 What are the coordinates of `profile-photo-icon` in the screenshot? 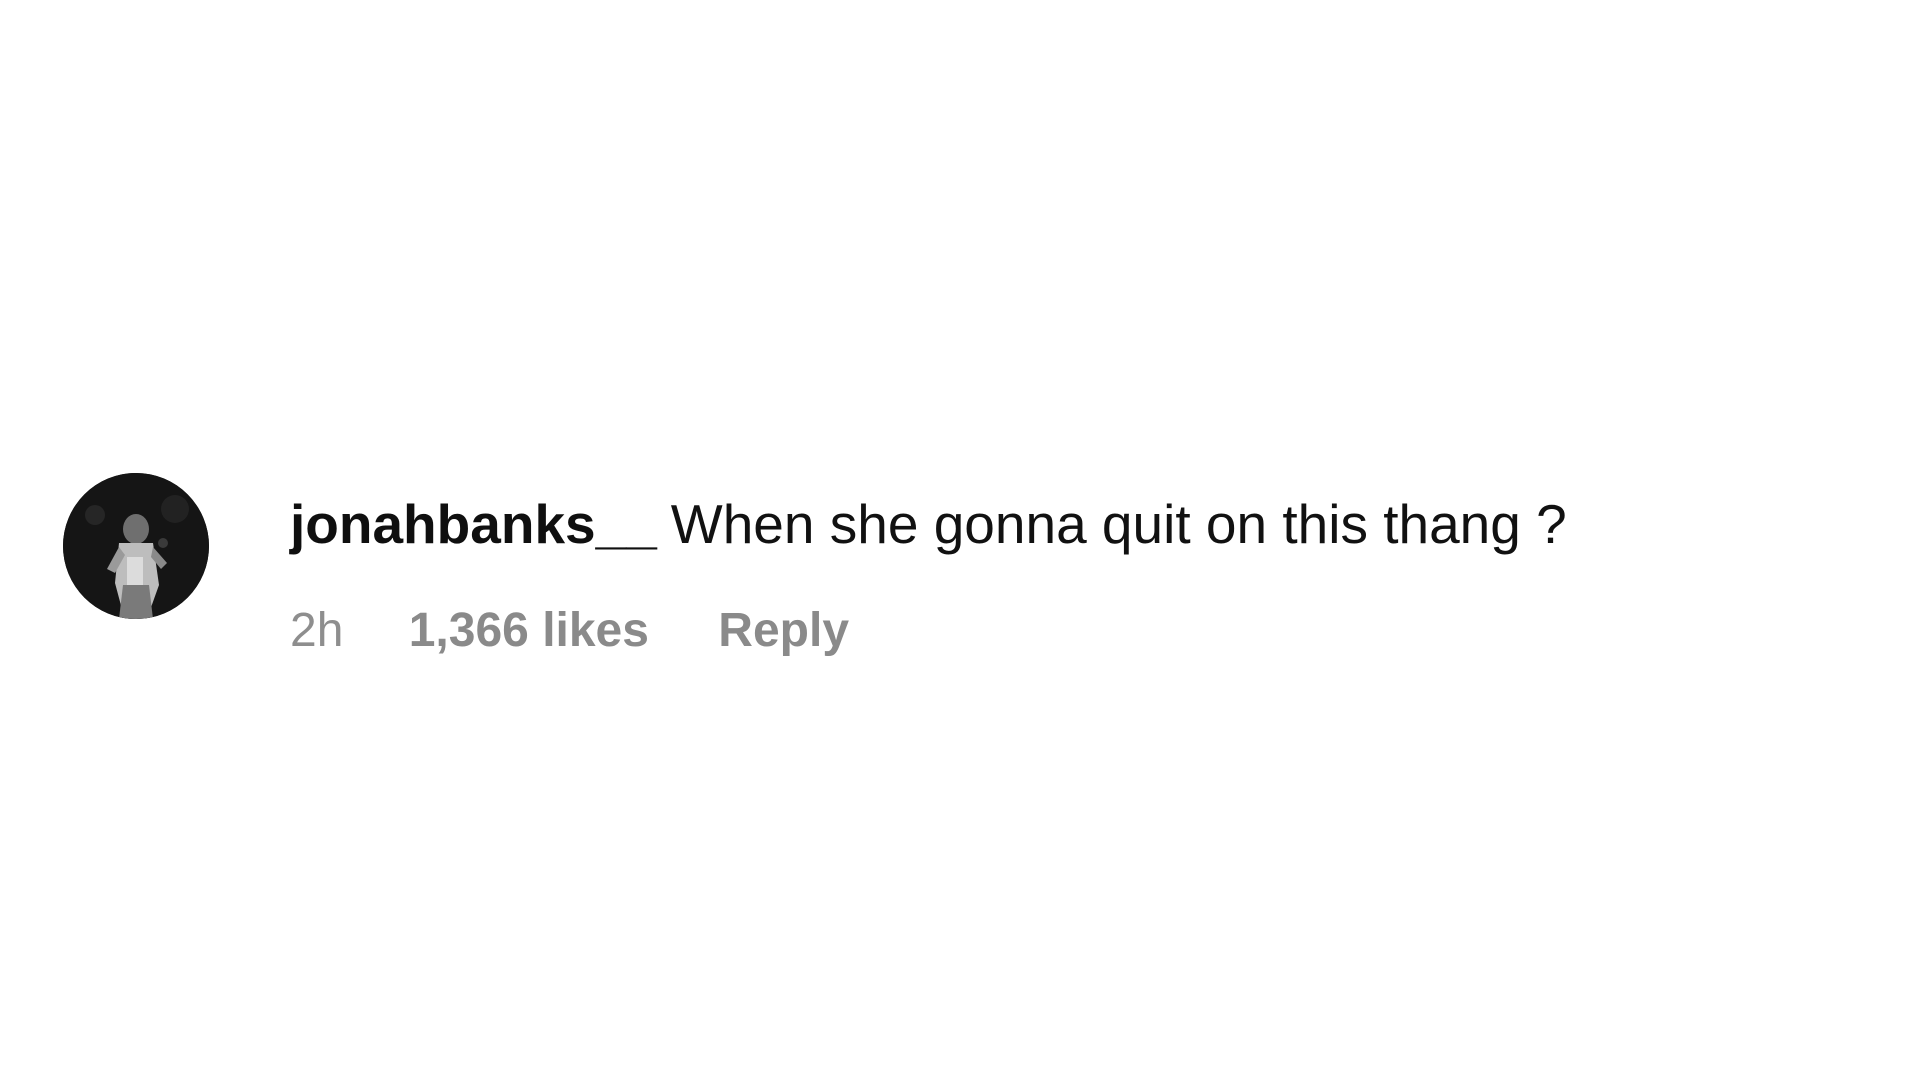 It's located at (136, 546).